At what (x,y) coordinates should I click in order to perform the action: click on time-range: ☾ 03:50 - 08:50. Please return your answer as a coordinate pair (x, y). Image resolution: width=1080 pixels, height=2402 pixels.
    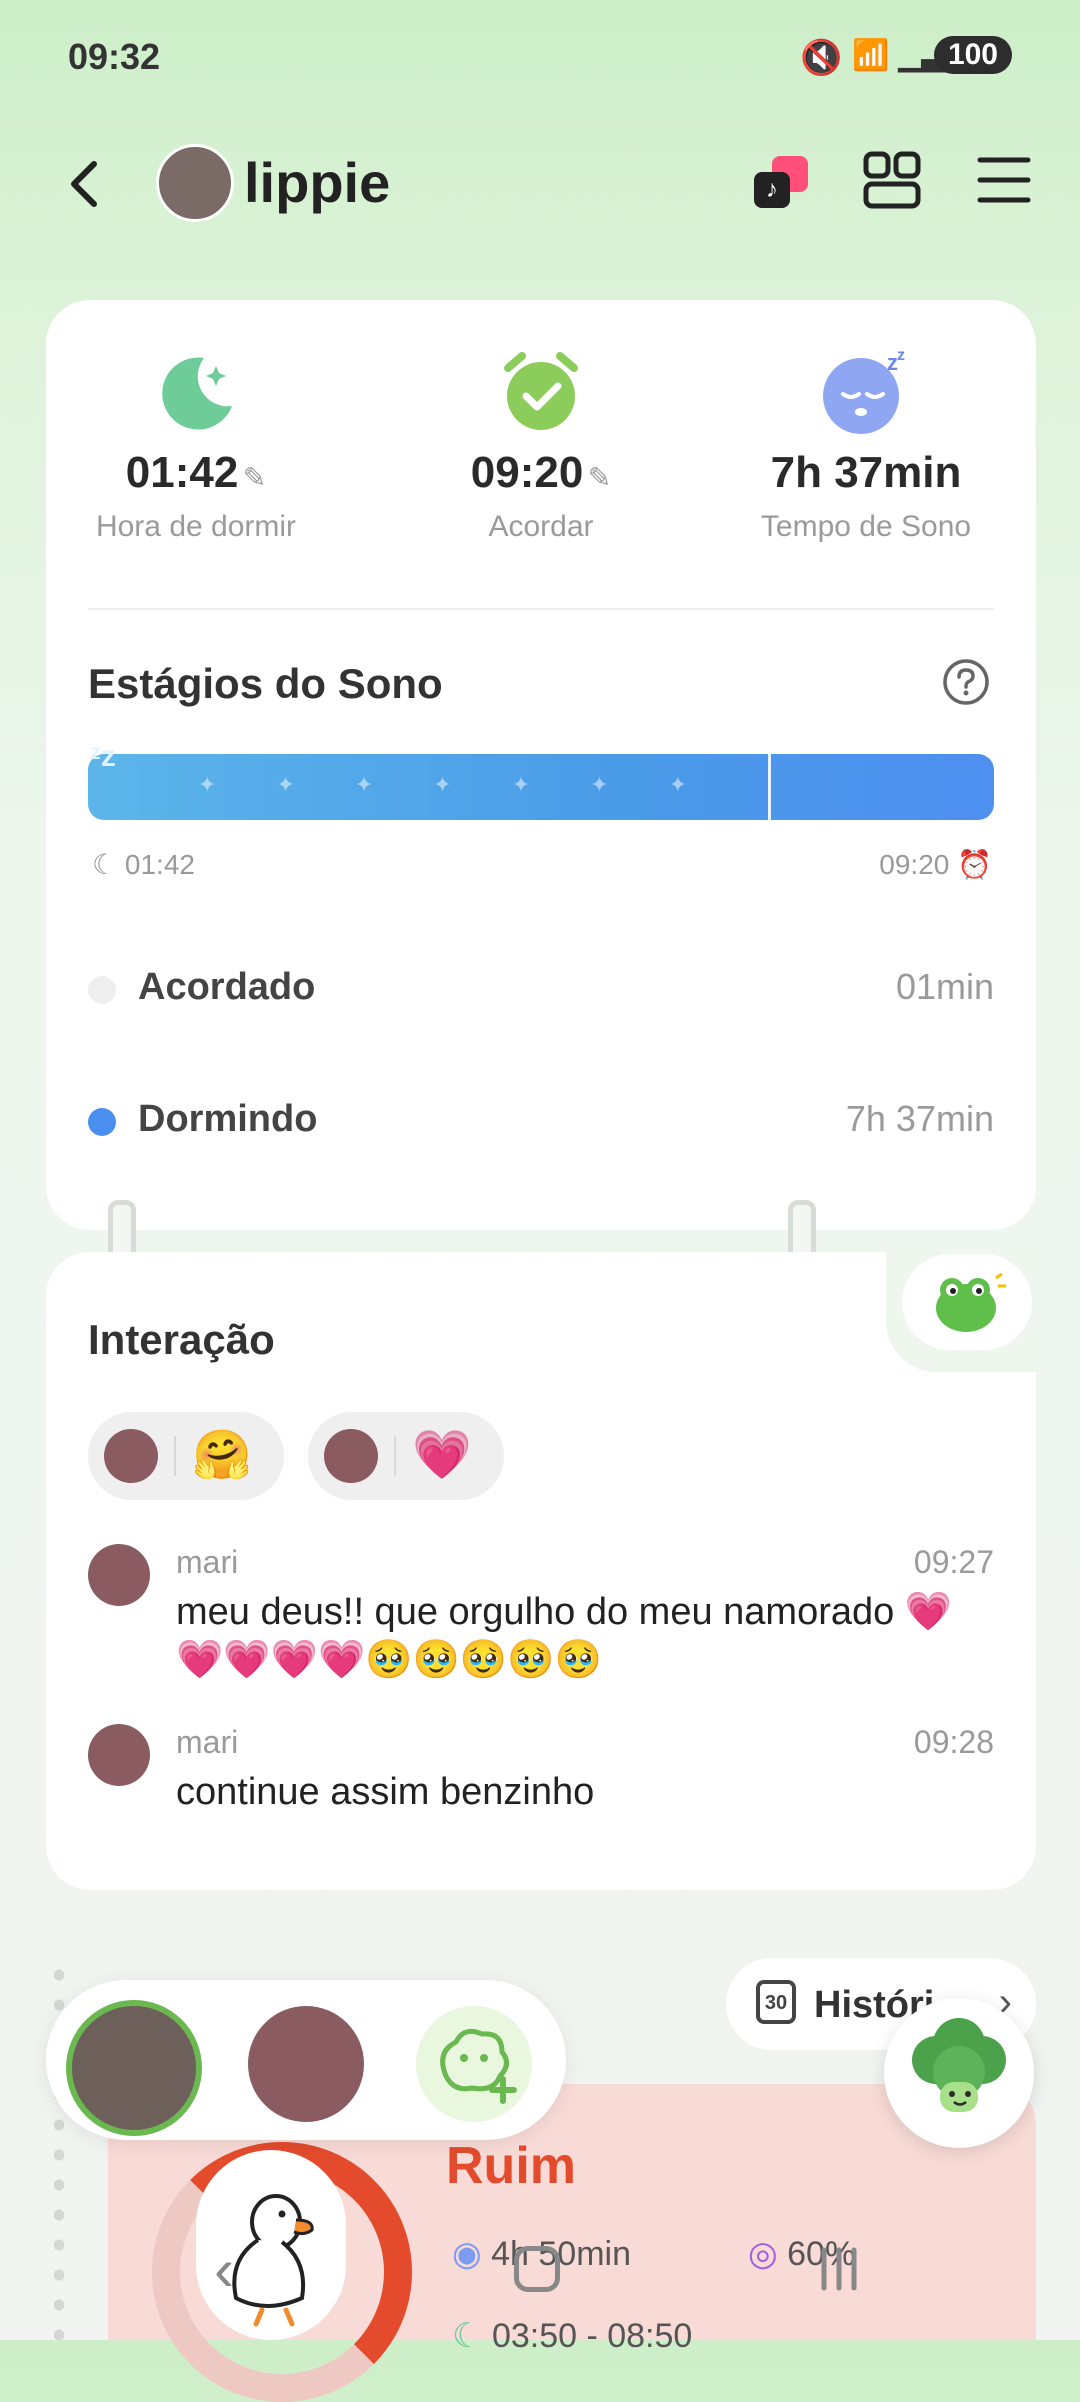
    Looking at the image, I should click on (572, 2336).